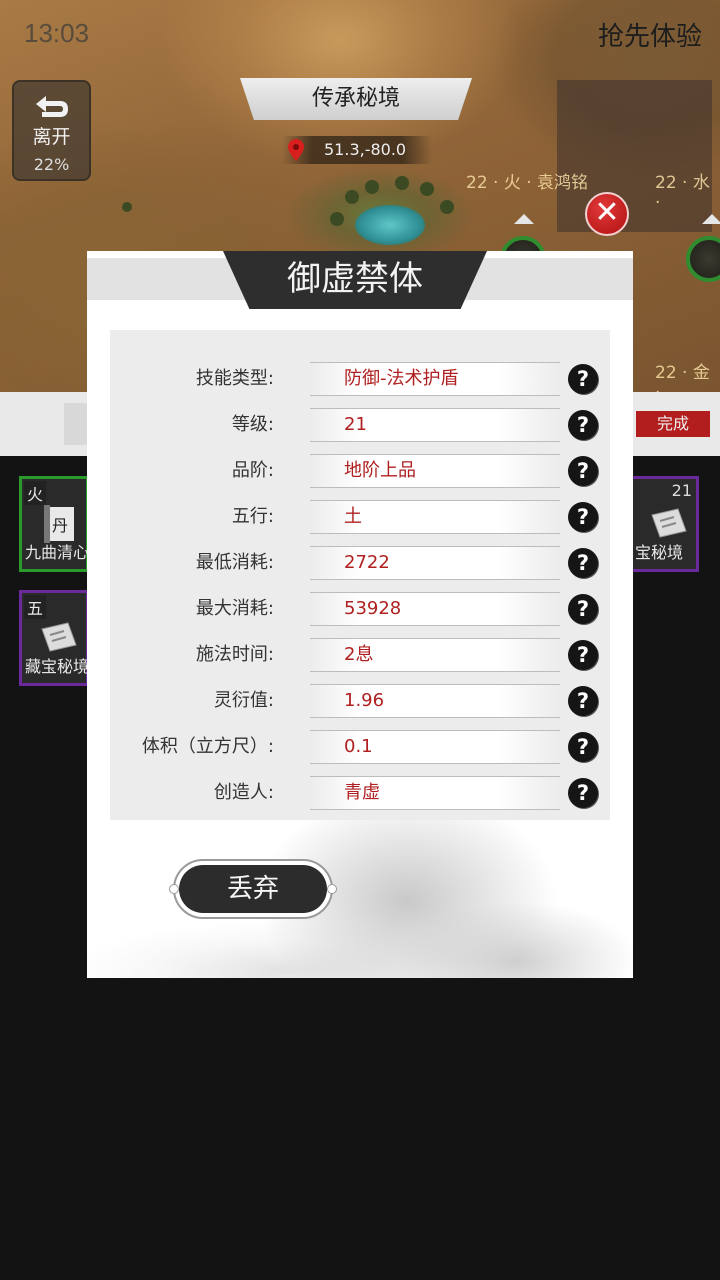 The height and width of the screenshot is (1280, 720). I want to click on pill-scroll-icon: 丹, so click(59, 524).